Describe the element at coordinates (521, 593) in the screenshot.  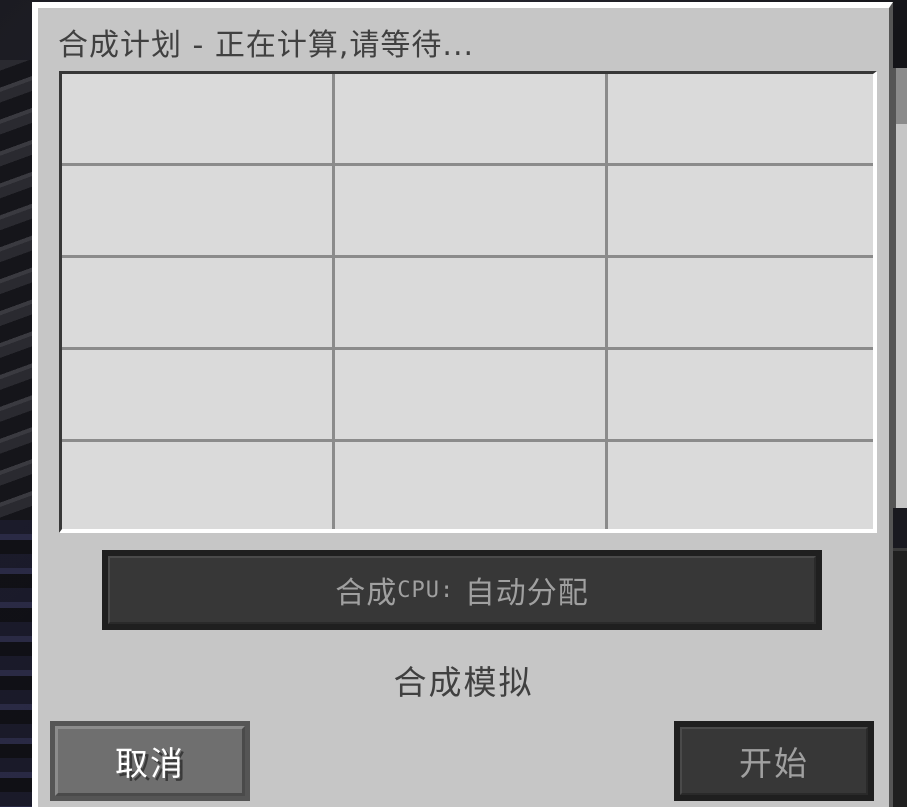
I see `cpu-label-value: 自动分配` at that location.